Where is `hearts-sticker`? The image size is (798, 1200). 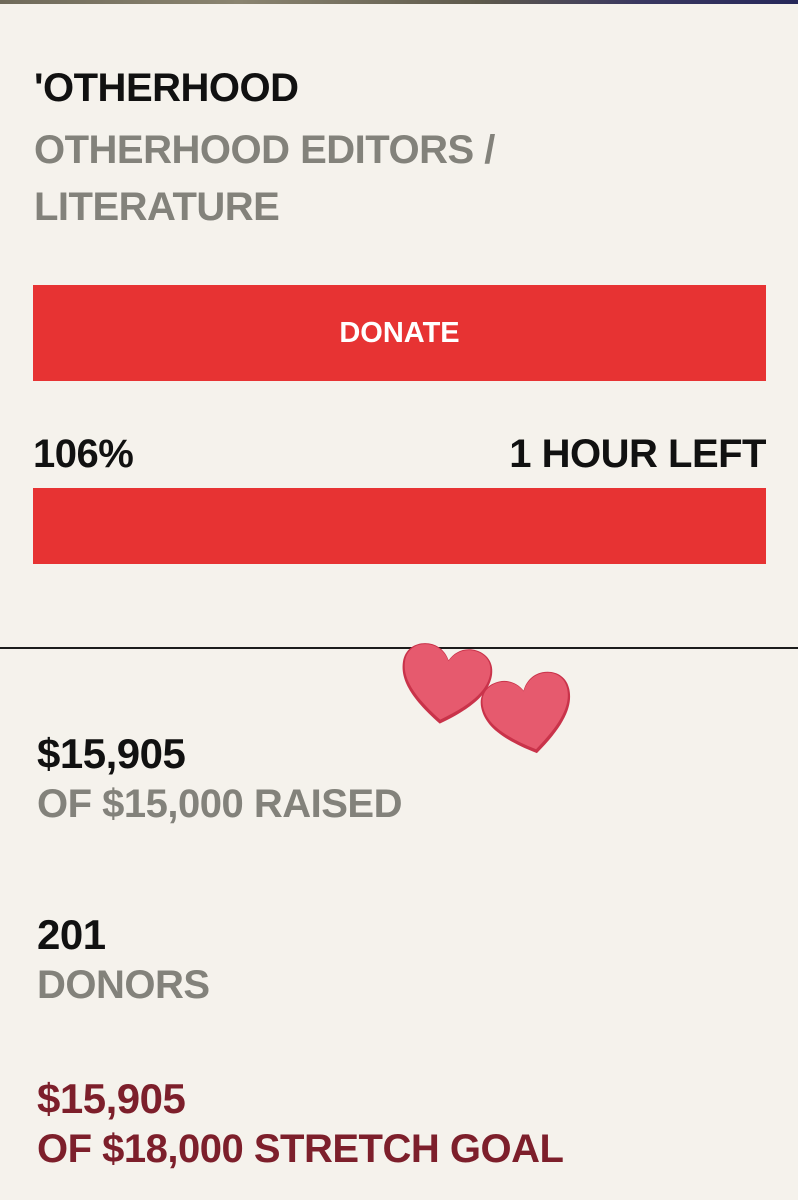
hearts-sticker is located at coordinates (486, 698).